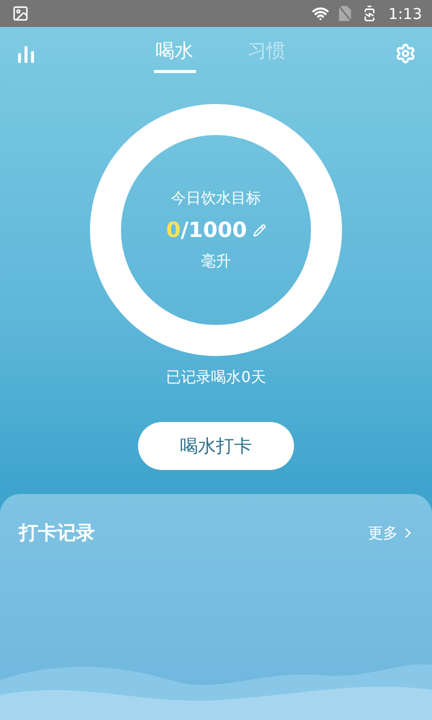 The image size is (432, 720). What do you see at coordinates (26, 54) in the screenshot?
I see `bar-chart-icon` at bounding box center [26, 54].